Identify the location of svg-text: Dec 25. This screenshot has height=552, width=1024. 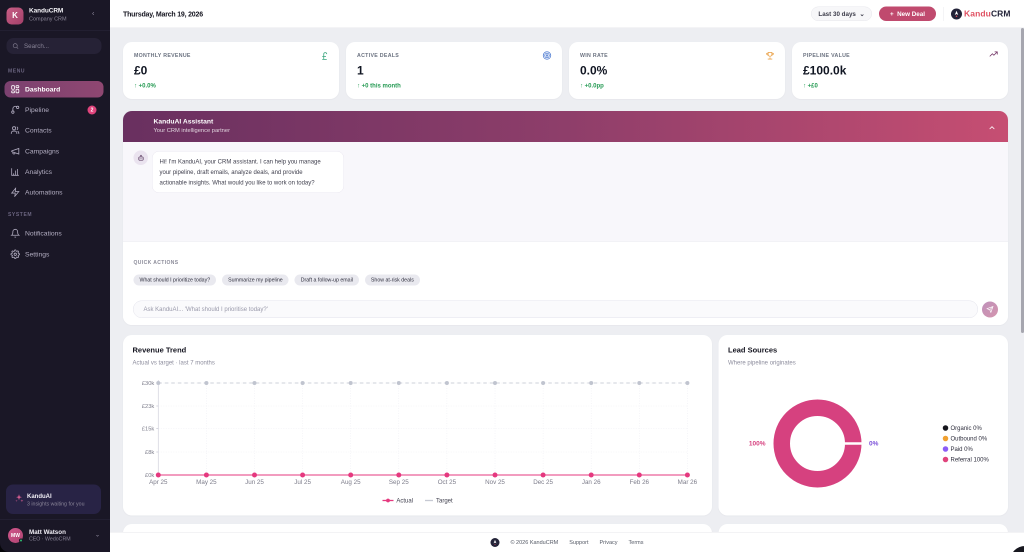
(543, 482).